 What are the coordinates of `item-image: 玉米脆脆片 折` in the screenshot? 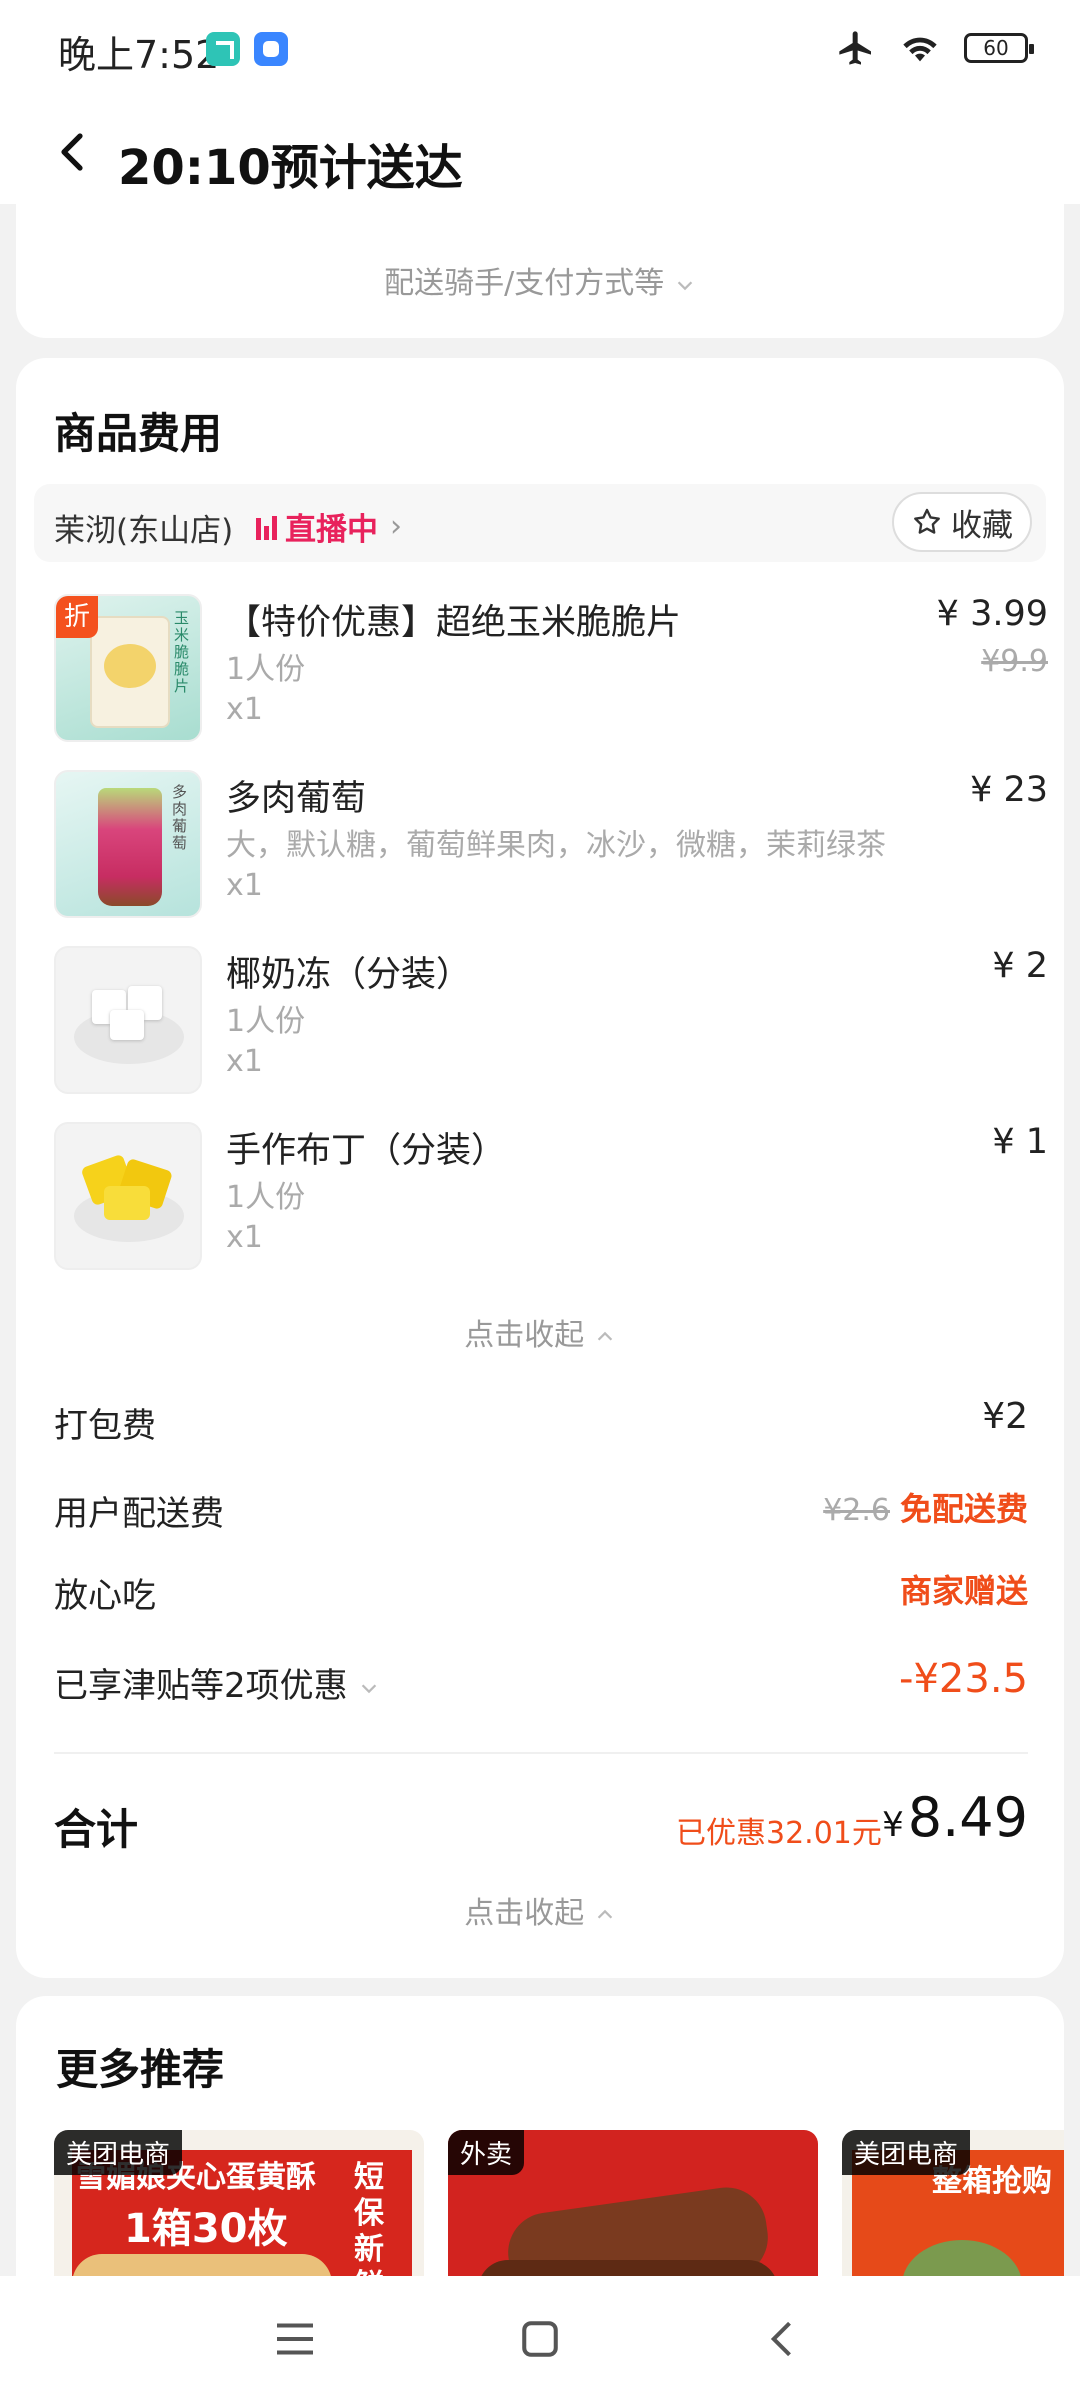 It's located at (128, 668).